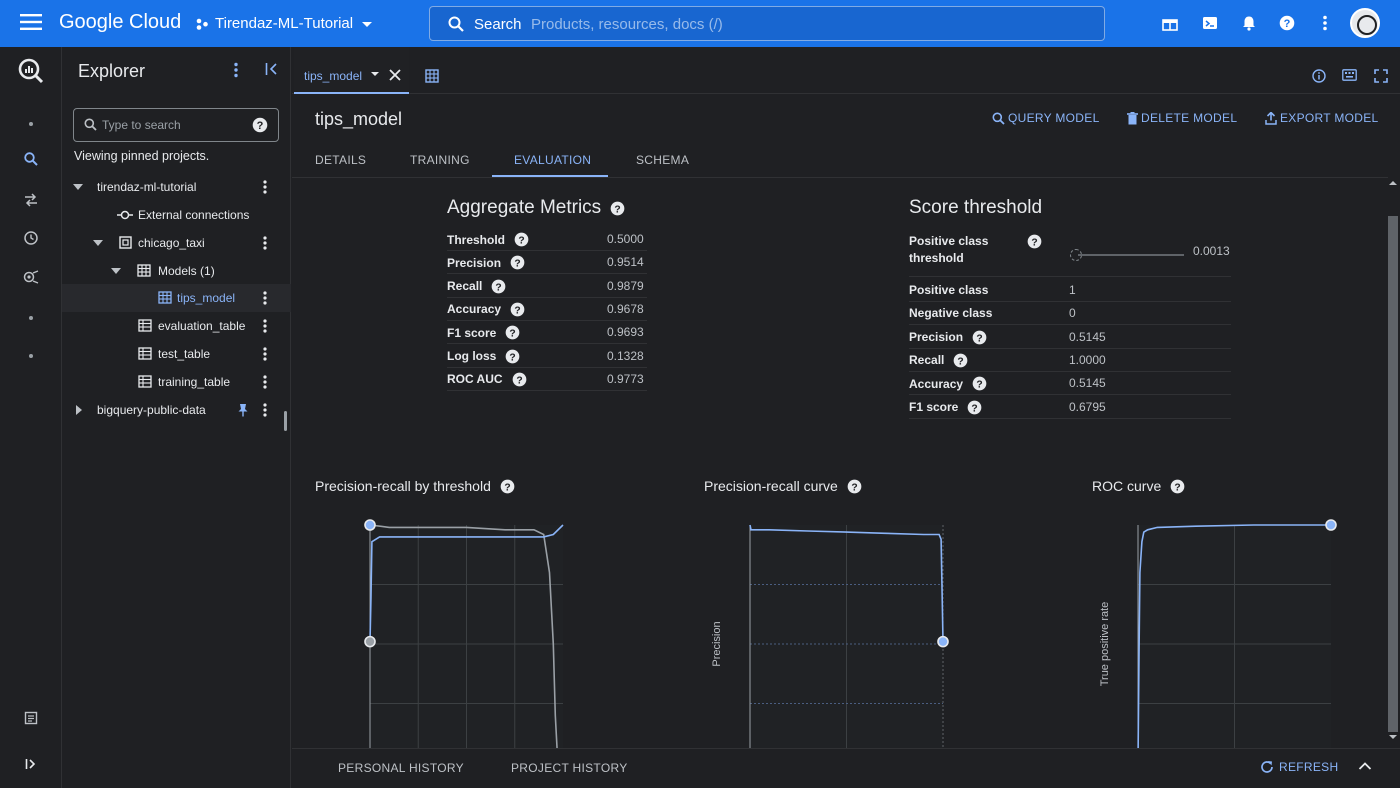 The width and height of the screenshot is (1400, 788). I want to click on tree-item-project: tirendaz-ml-tutorial, so click(176, 187).